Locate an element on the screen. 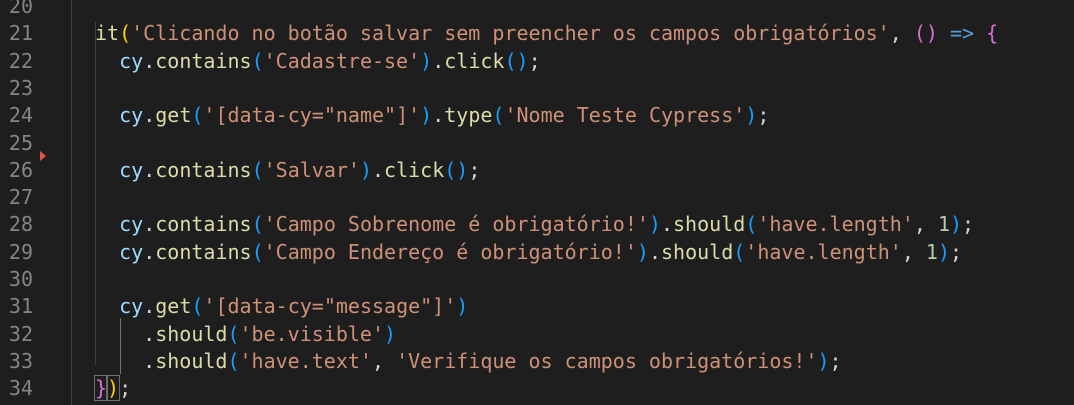 The image size is (1074, 405). line-number: 28 is located at coordinates (20, 224).